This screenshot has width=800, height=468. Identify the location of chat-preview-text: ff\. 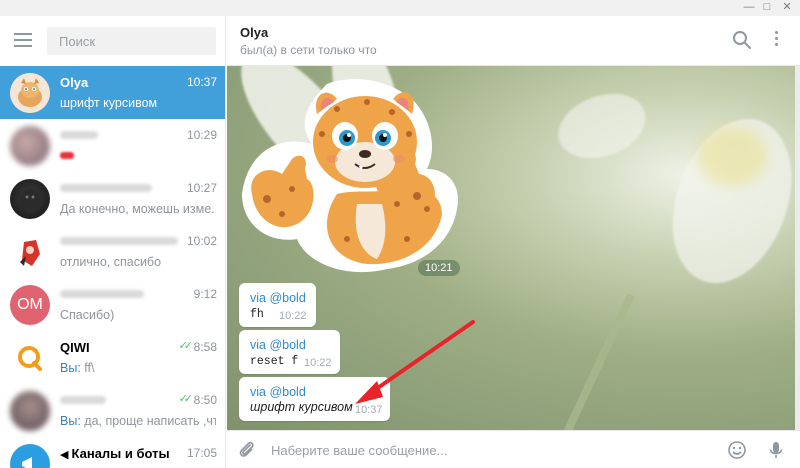
(87, 368).